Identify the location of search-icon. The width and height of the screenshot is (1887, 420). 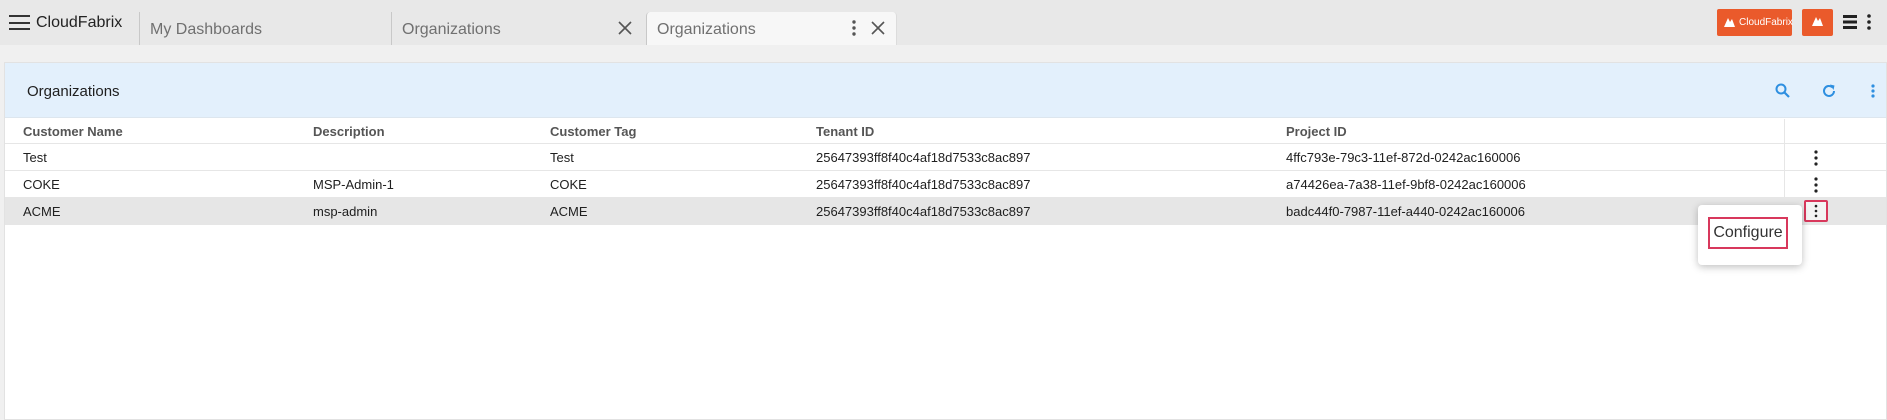
(1783, 91).